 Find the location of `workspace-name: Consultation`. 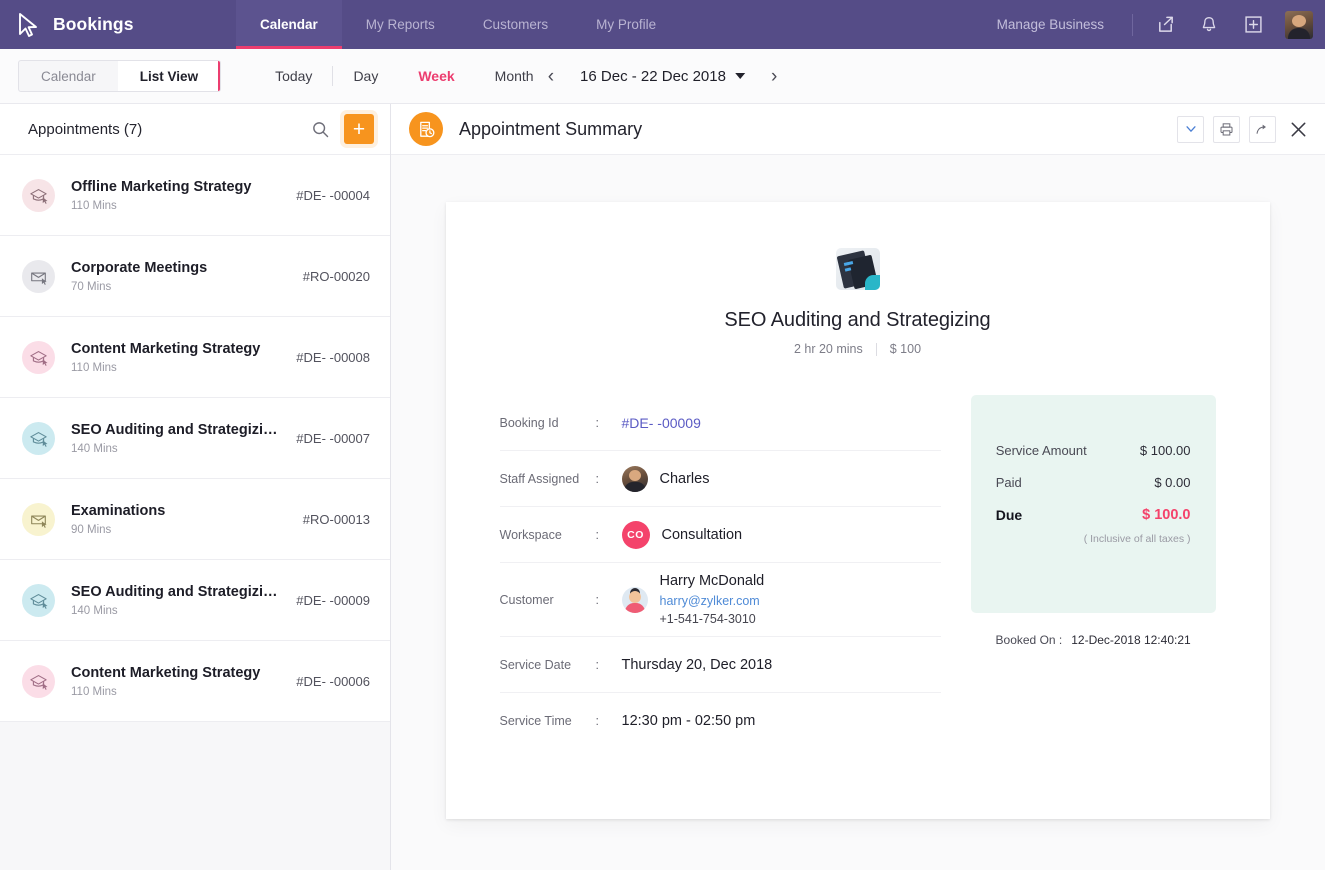

workspace-name: Consultation is located at coordinates (702, 534).